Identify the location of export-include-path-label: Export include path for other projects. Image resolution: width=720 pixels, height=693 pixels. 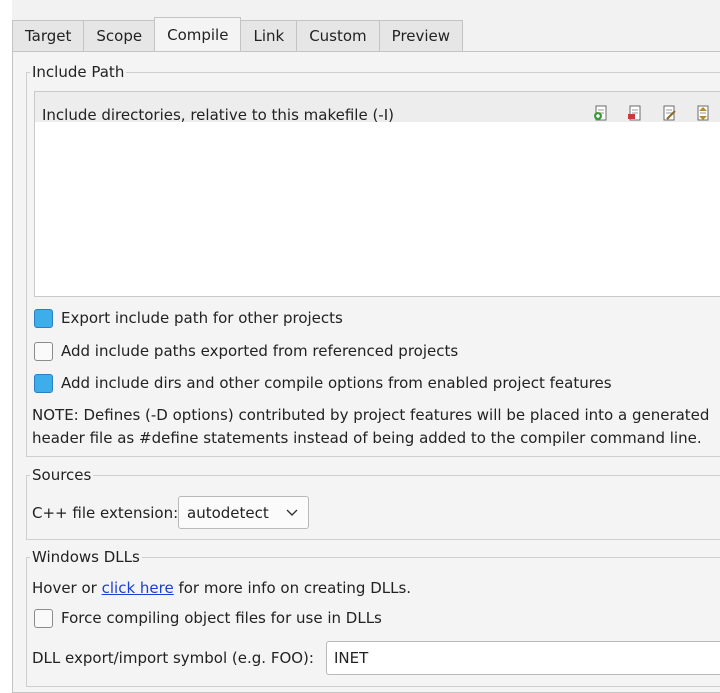
(202, 318).